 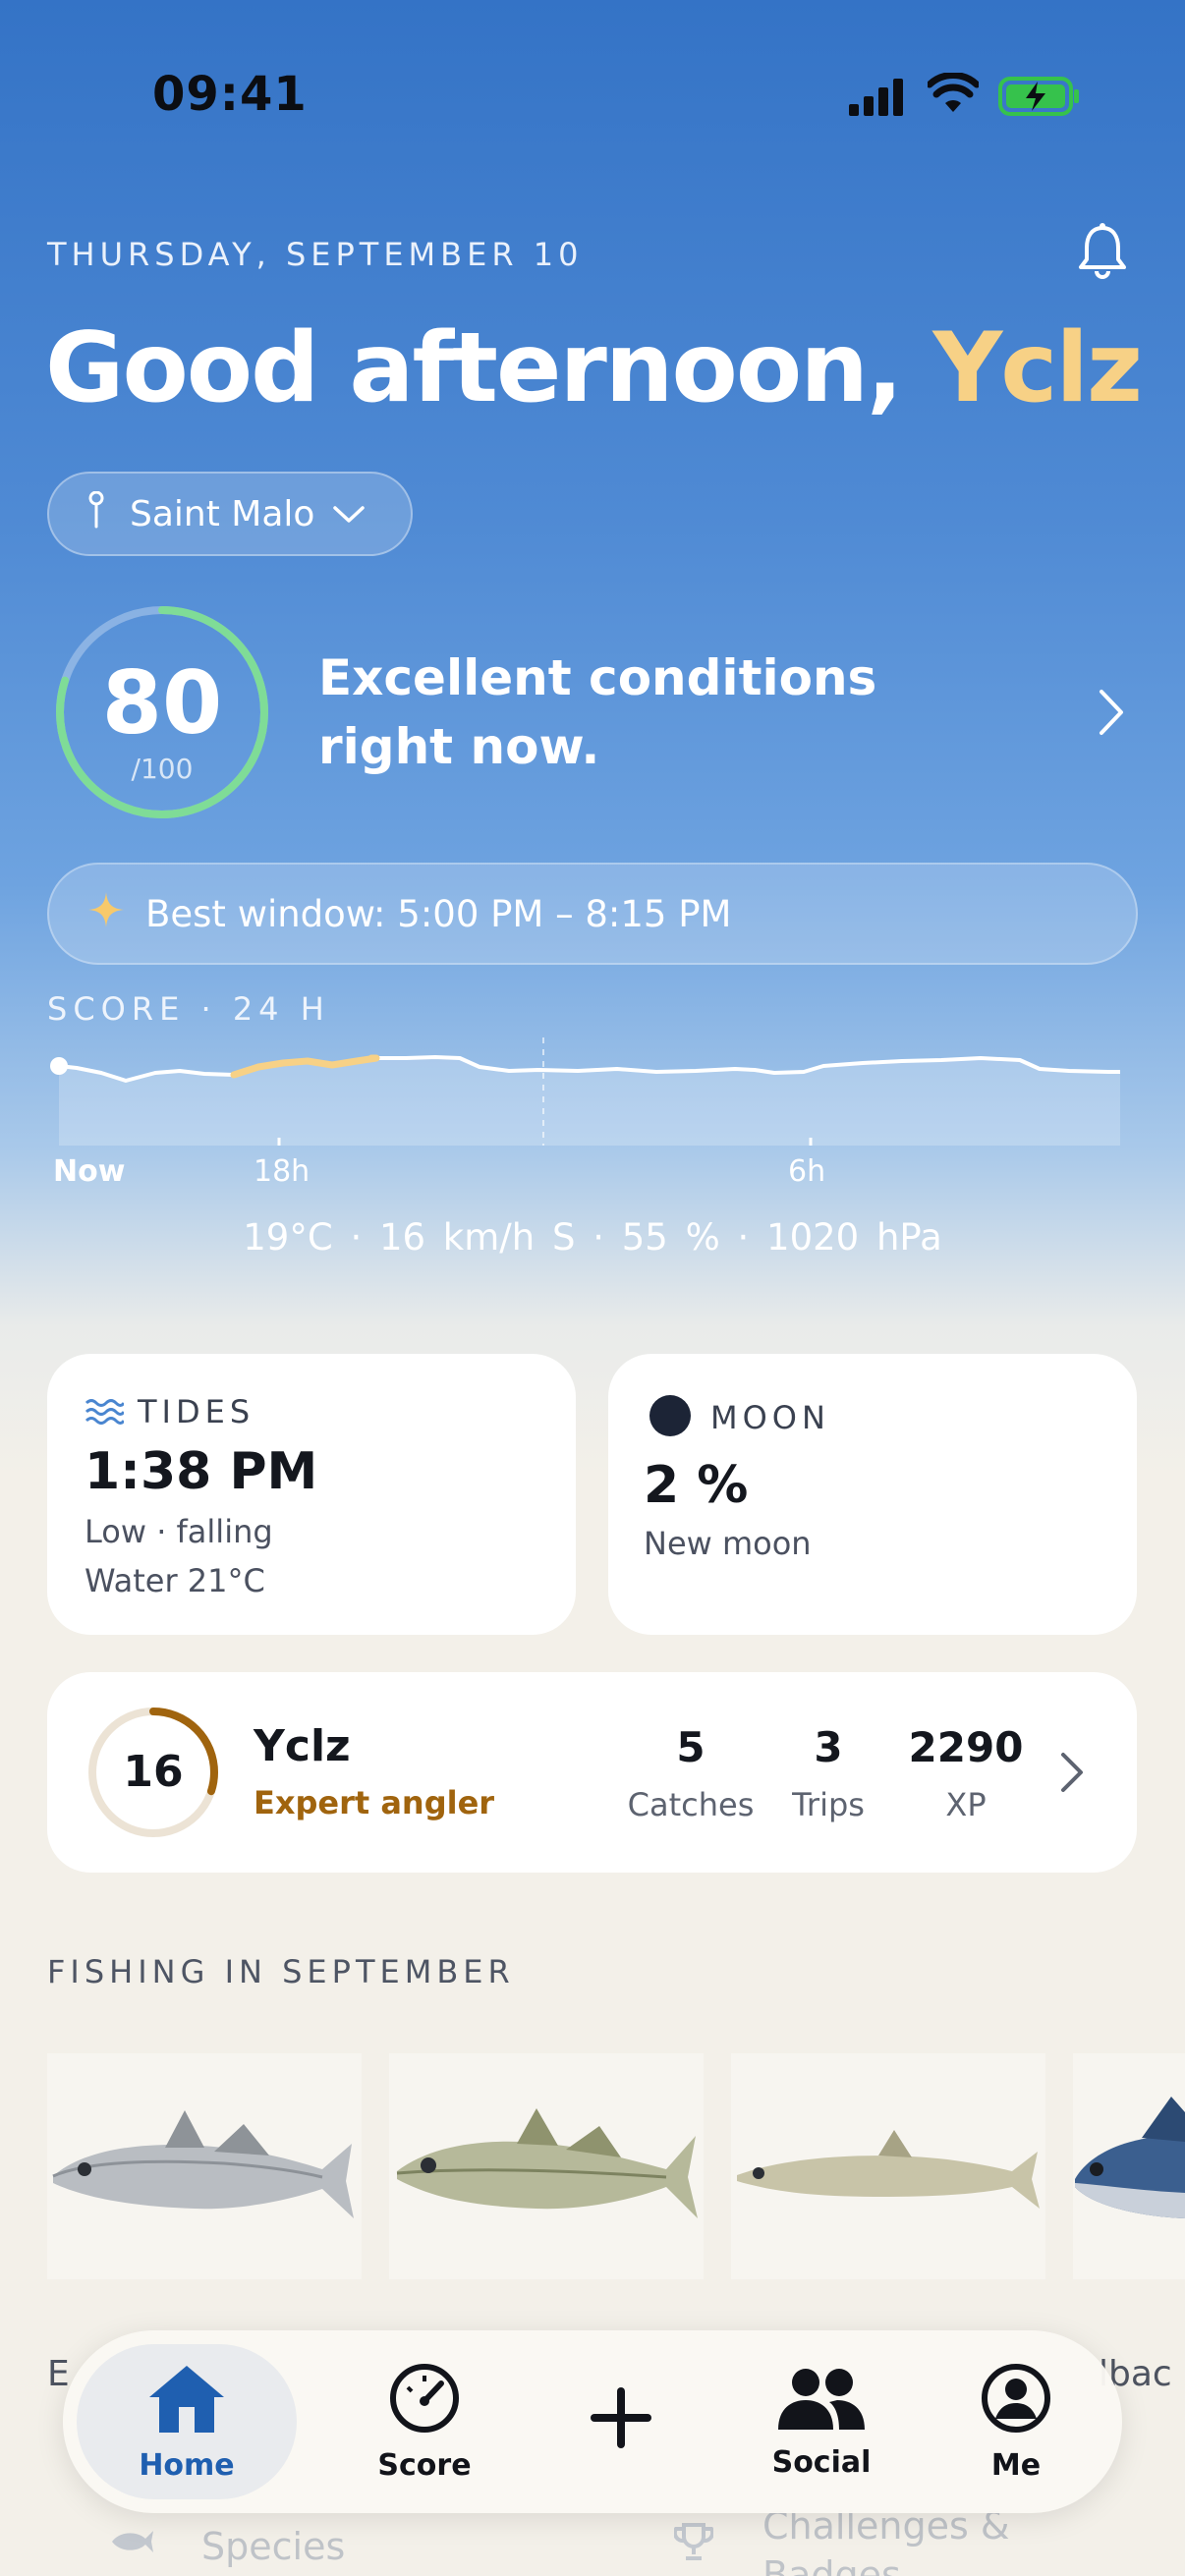 I want to click on sea-bass-image, so click(x=203, y=2164).